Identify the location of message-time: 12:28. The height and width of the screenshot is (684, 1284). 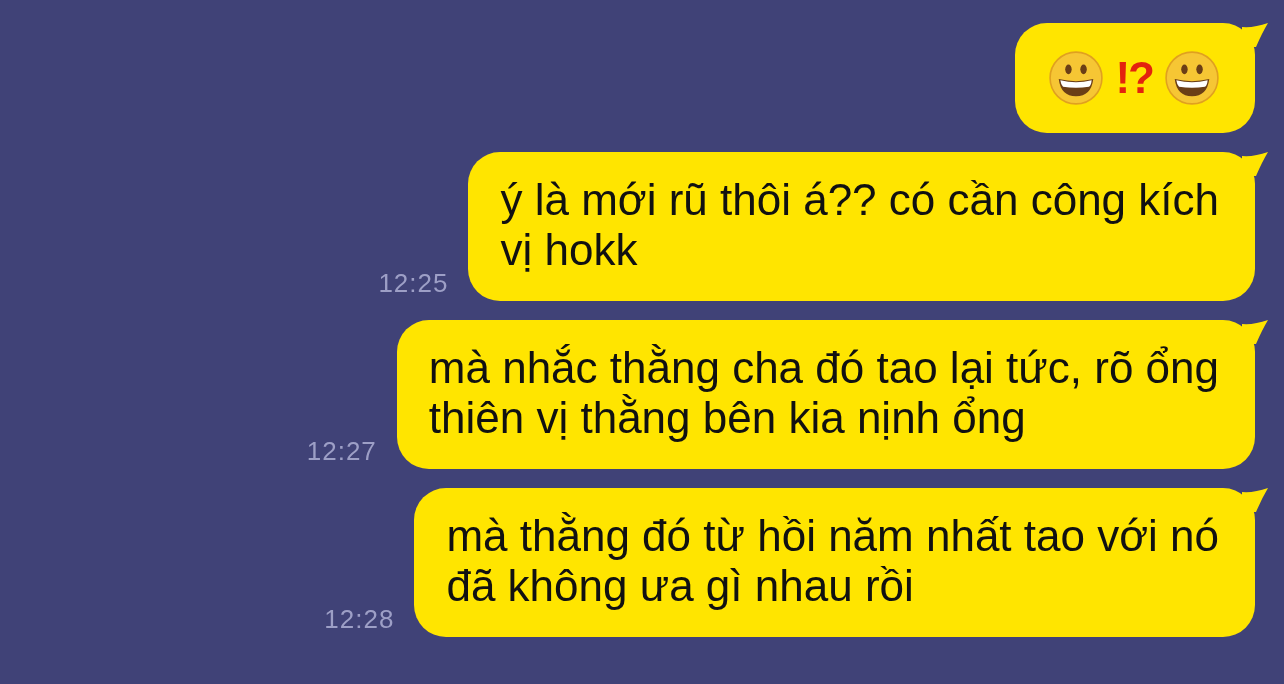
(359, 619).